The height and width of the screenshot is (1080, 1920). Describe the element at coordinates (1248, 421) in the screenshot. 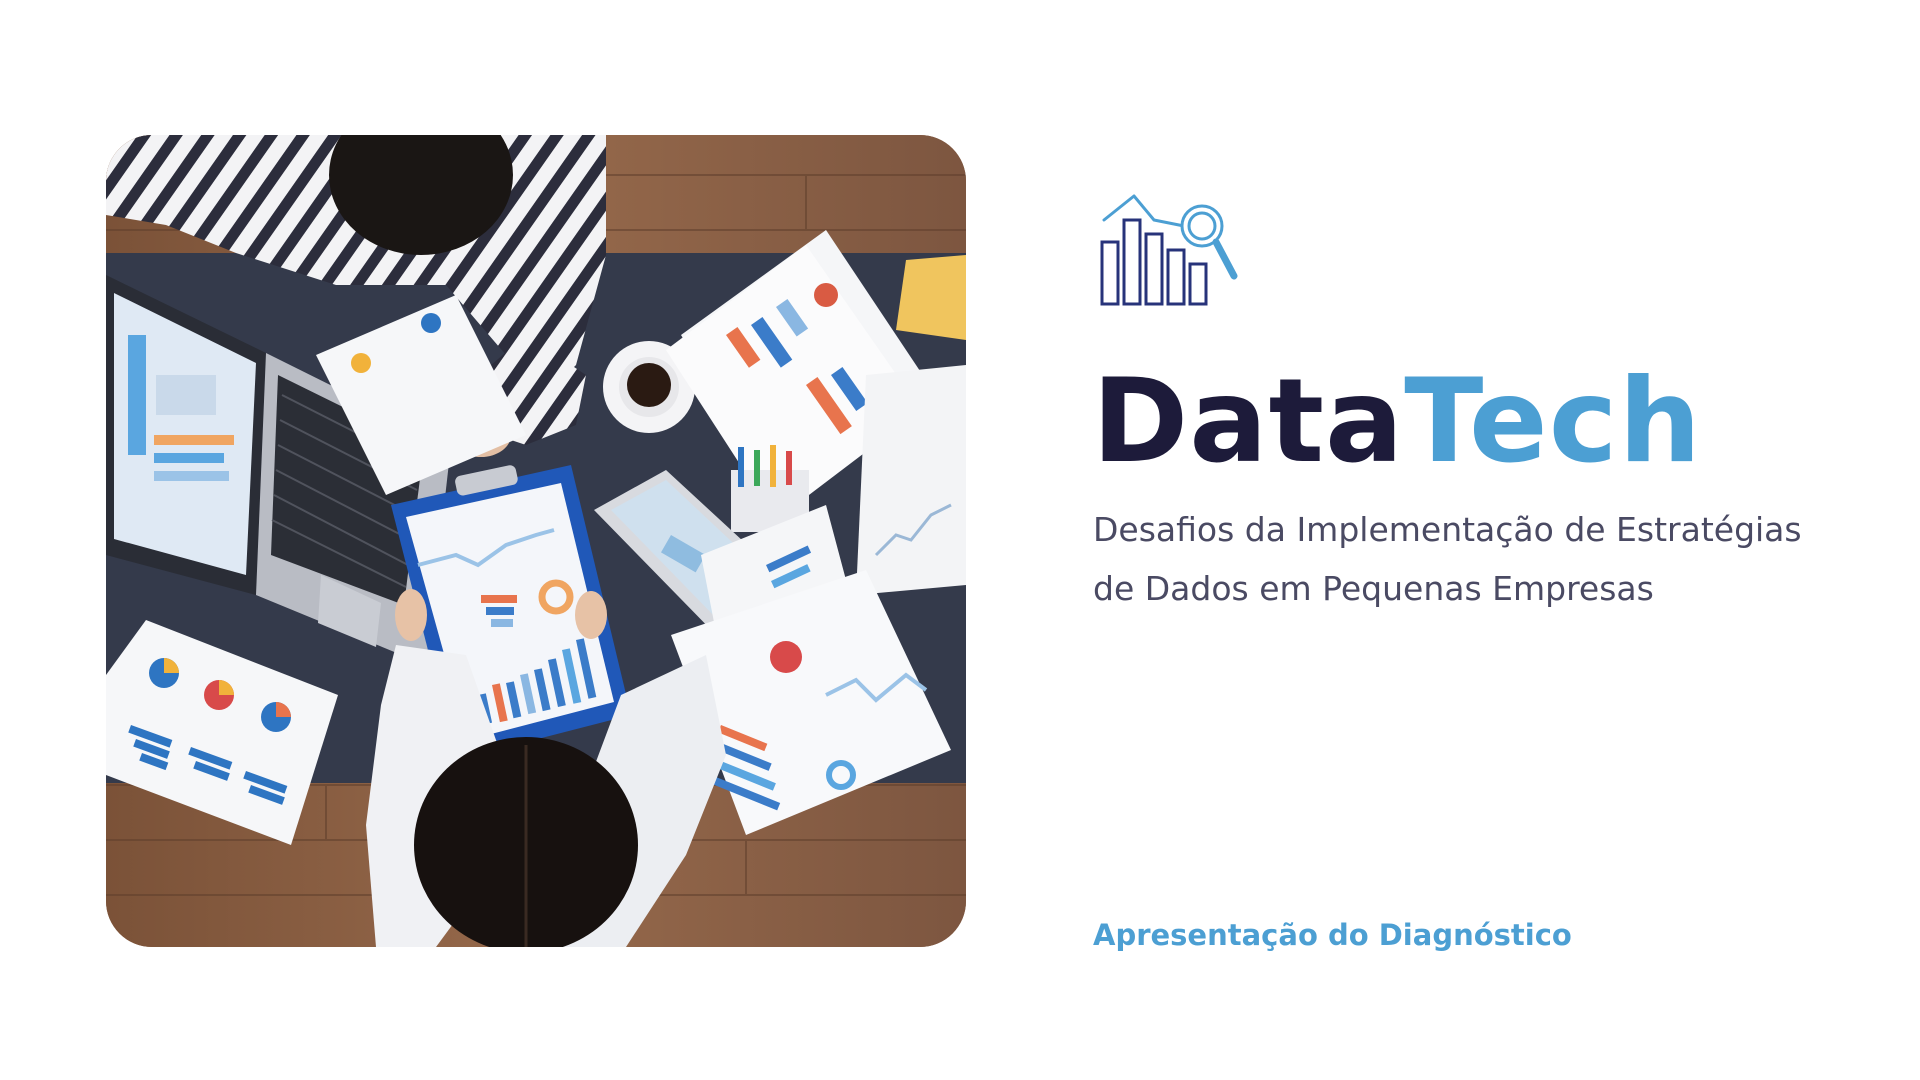

I see `brand-title-data: Data` at that location.